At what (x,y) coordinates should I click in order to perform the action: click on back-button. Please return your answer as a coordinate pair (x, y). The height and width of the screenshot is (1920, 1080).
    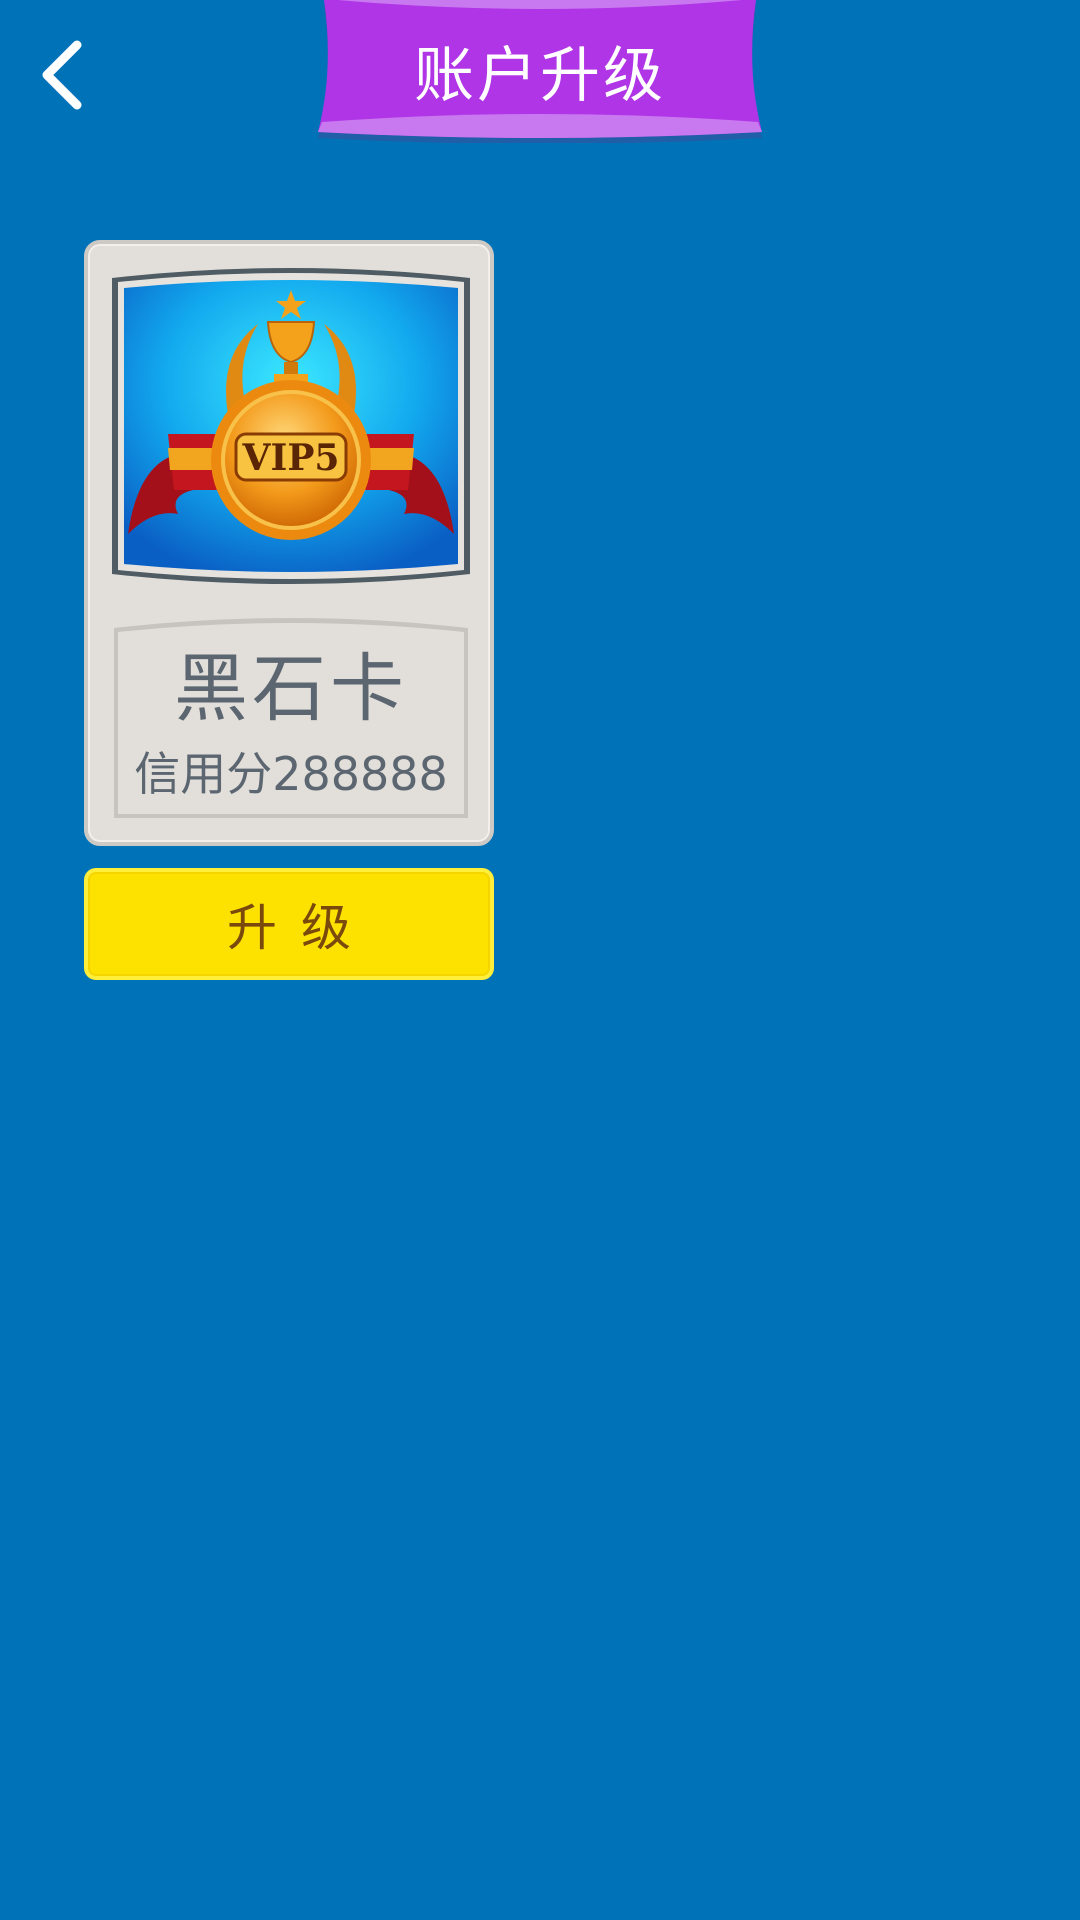
    Looking at the image, I should click on (62, 75).